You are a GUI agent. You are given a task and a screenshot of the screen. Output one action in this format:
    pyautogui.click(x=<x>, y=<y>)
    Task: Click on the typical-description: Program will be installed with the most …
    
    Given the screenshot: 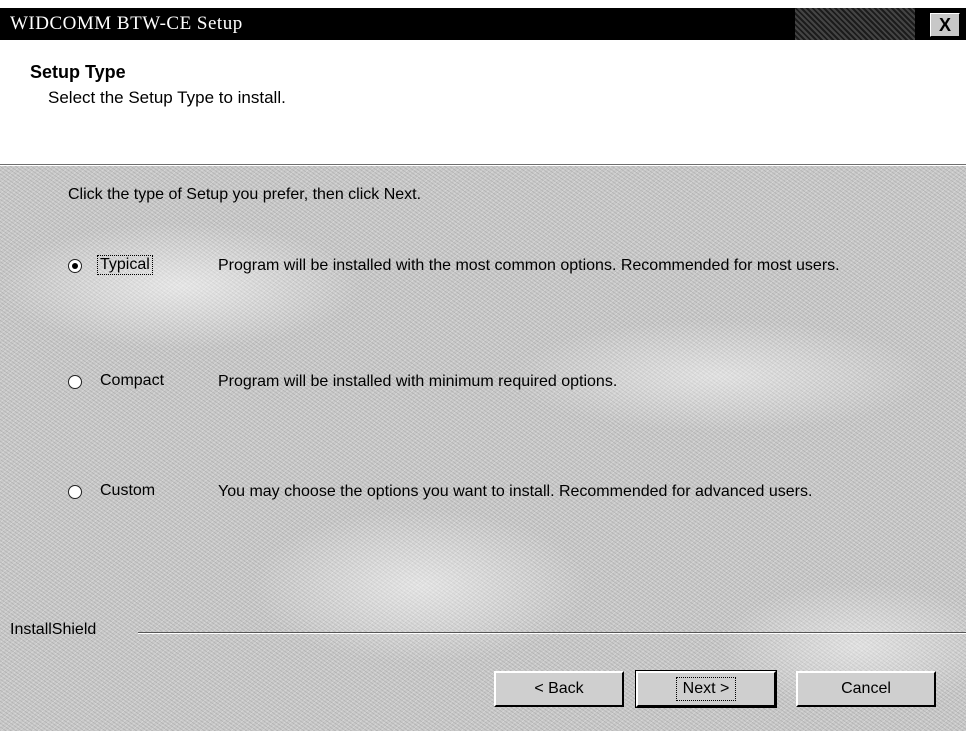 What is the action you would take?
    pyautogui.click(x=529, y=265)
    